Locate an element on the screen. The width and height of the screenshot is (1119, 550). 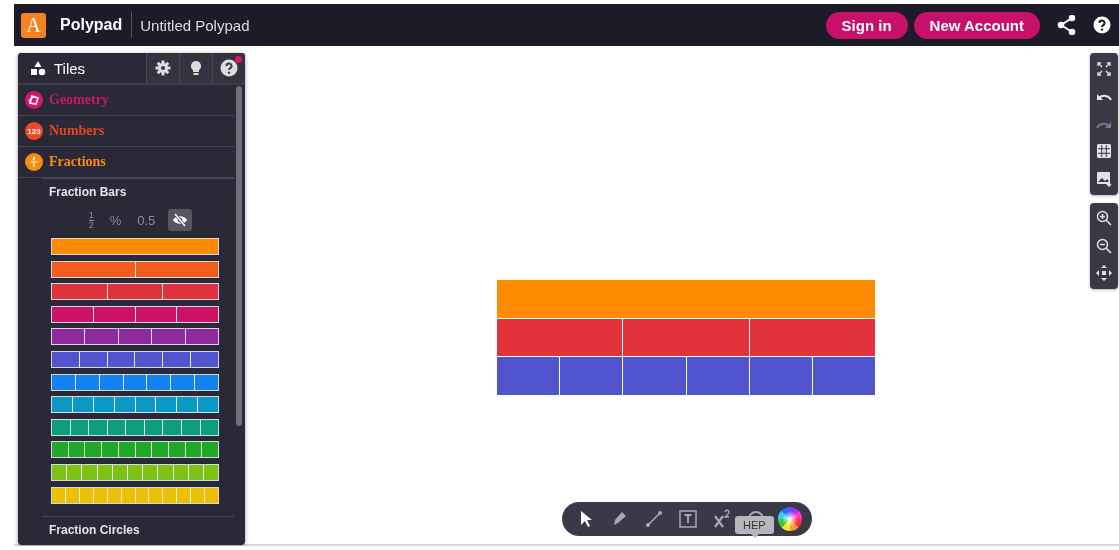
color-wheel-icon is located at coordinates (790, 519).